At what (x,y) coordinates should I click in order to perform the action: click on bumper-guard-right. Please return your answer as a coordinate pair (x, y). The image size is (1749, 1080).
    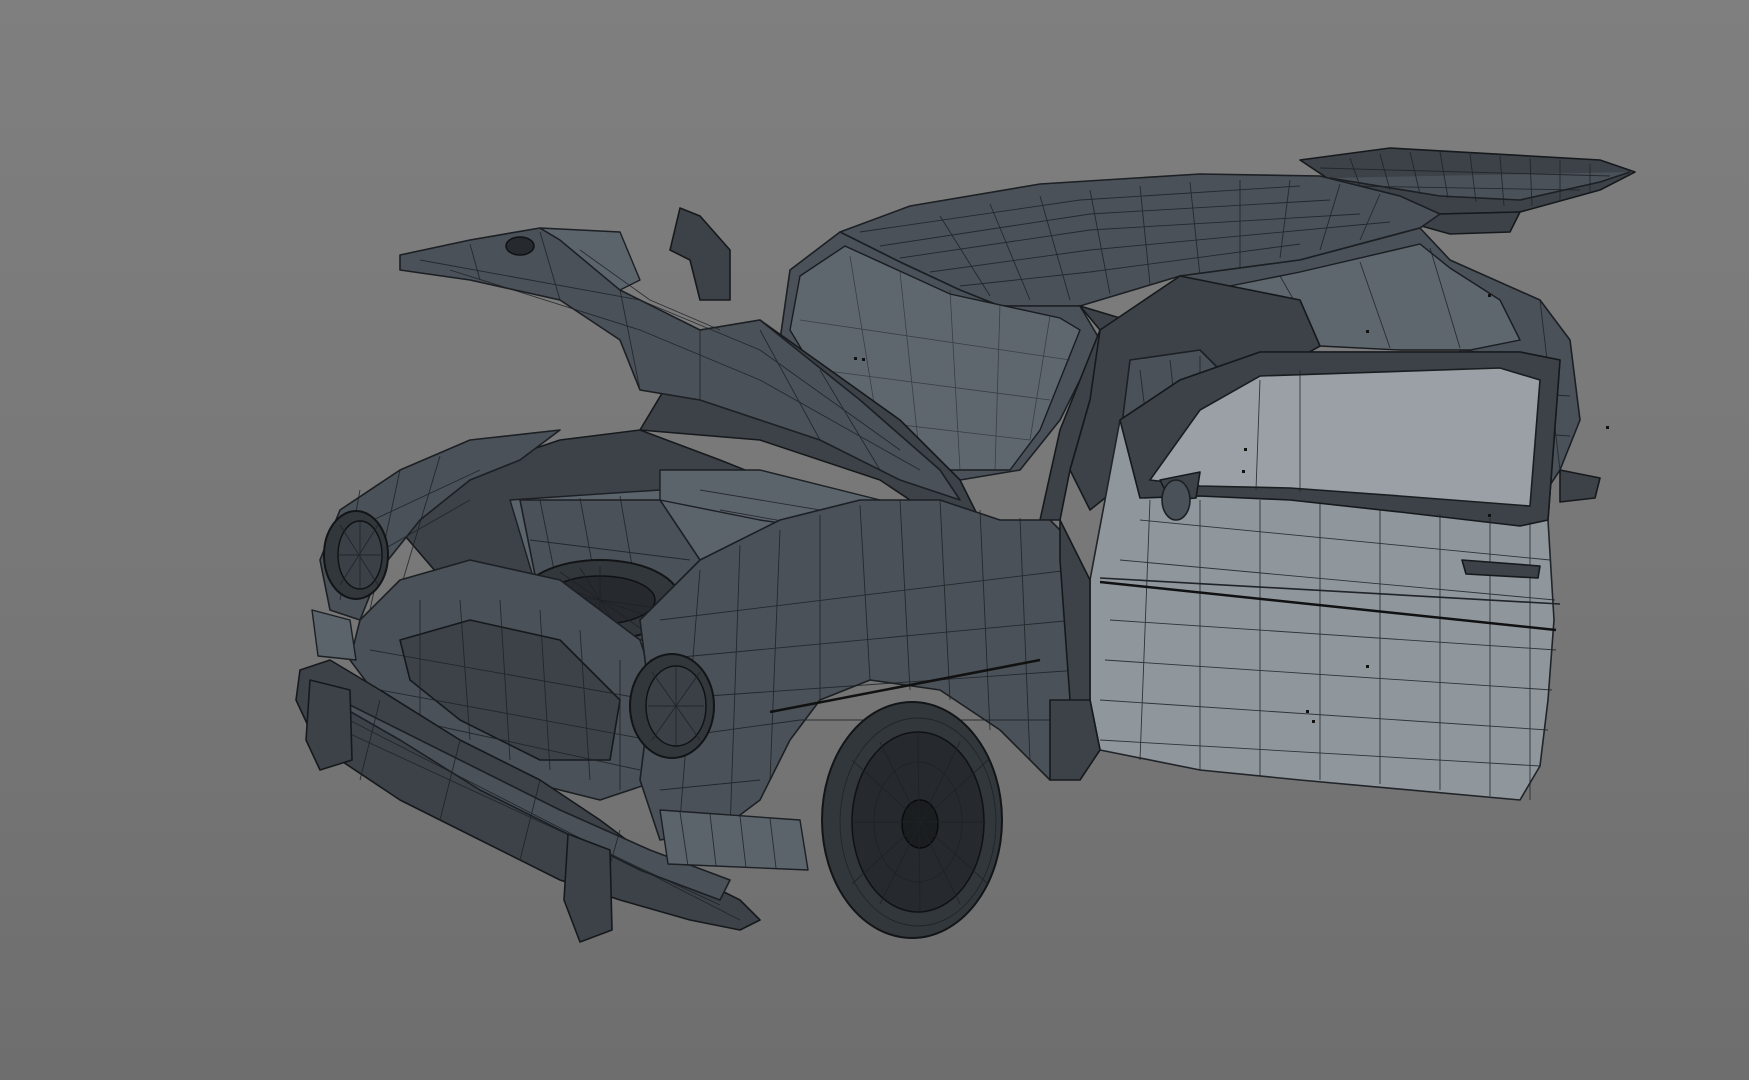
    Looking at the image, I should click on (588, 888).